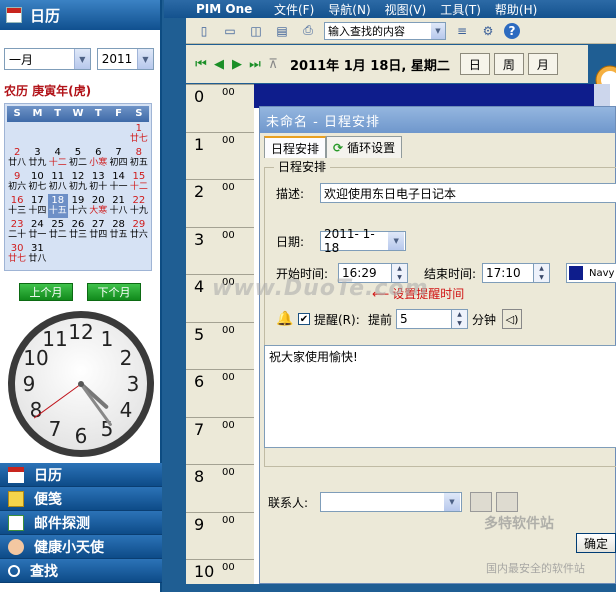  Describe the element at coordinates (81, 547) in the screenshot. I see `nav-health: 健康小天使` at that location.